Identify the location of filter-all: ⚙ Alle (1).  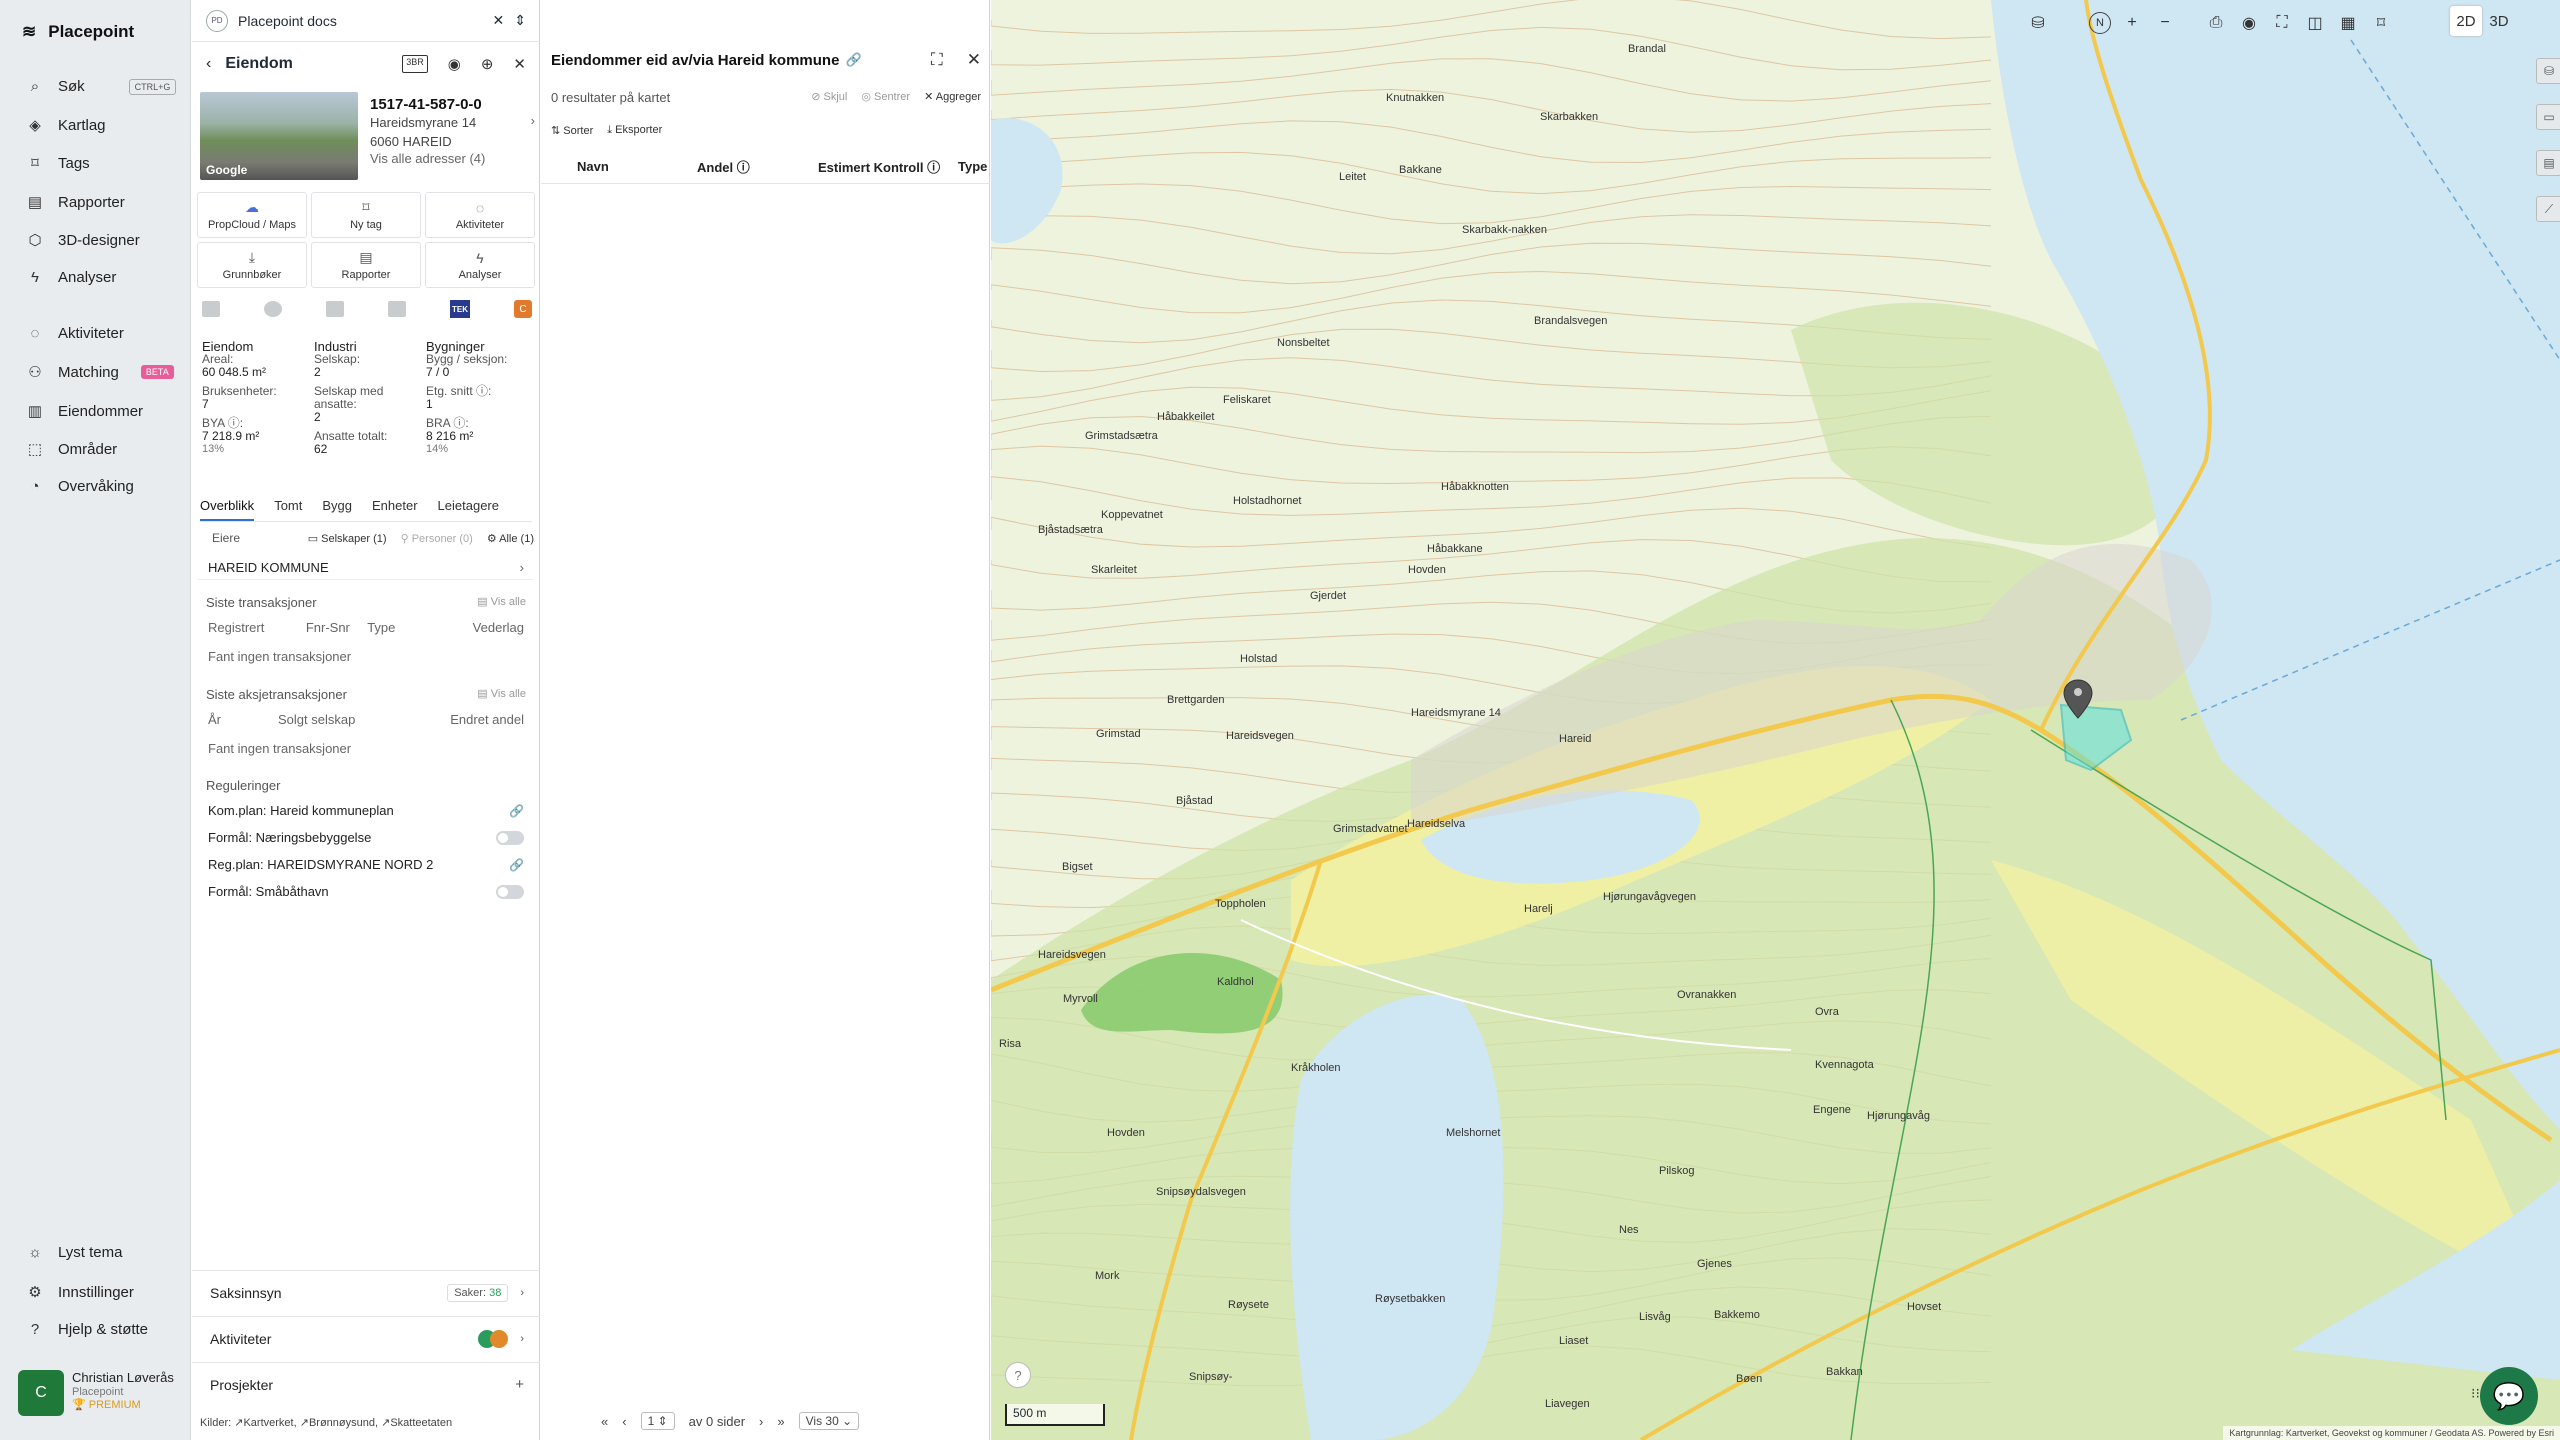
(510, 538).